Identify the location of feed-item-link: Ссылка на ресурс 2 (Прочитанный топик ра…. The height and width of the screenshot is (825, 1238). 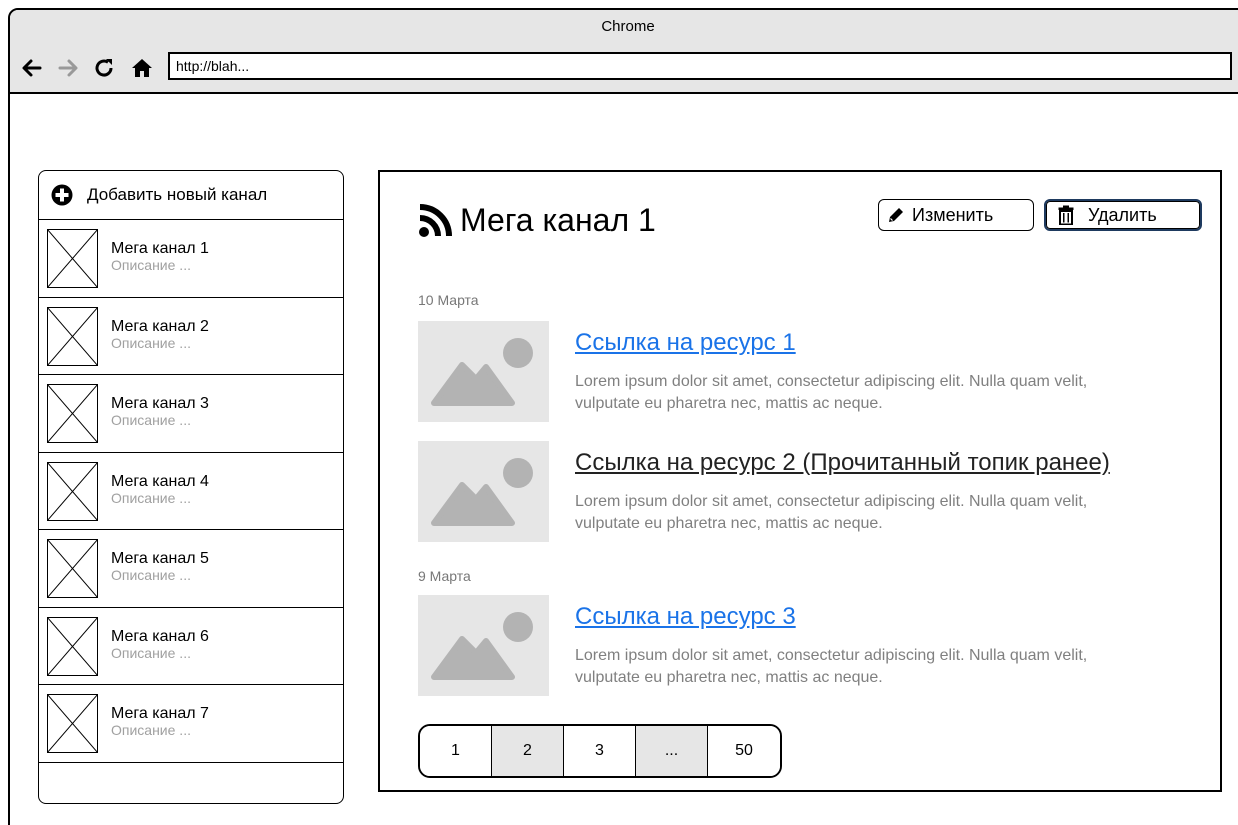
(842, 463).